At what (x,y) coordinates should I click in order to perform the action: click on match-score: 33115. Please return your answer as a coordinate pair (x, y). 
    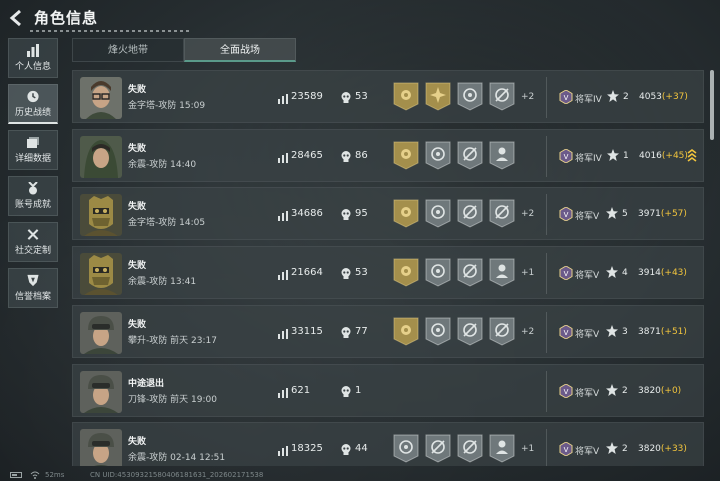
    Looking at the image, I should click on (307, 331).